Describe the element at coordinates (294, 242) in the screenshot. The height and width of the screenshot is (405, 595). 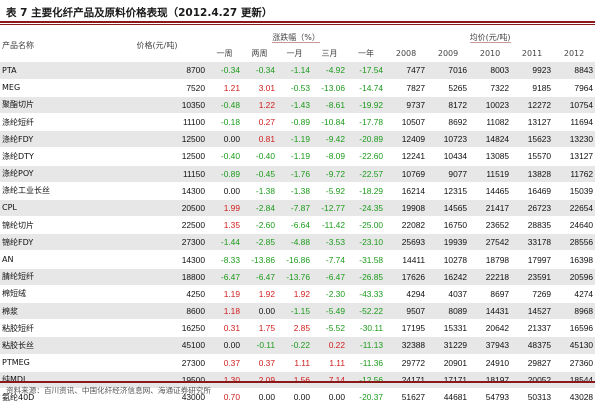
I see `change-cell: -4.88` at that location.